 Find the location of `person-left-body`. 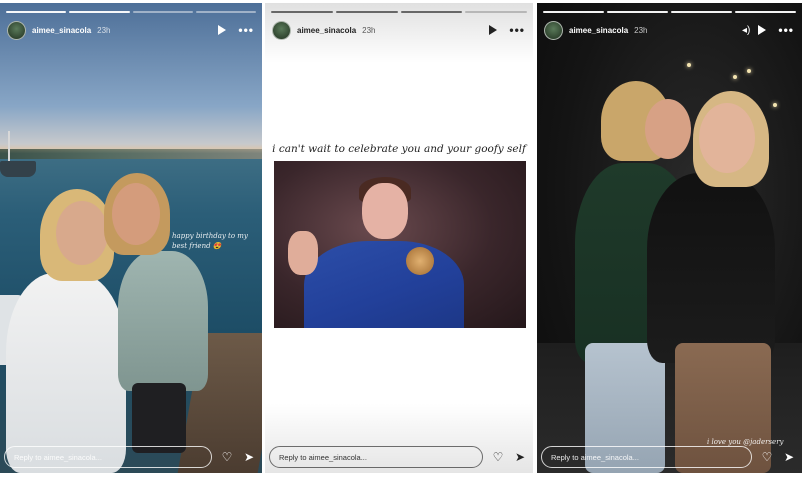

person-left-body is located at coordinates (66, 373).